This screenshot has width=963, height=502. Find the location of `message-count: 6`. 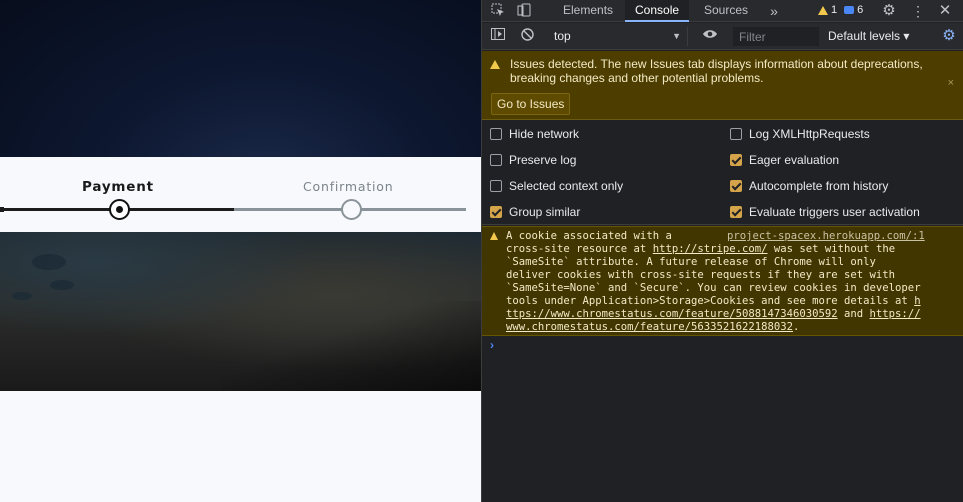

message-count: 6 is located at coordinates (860, 10).